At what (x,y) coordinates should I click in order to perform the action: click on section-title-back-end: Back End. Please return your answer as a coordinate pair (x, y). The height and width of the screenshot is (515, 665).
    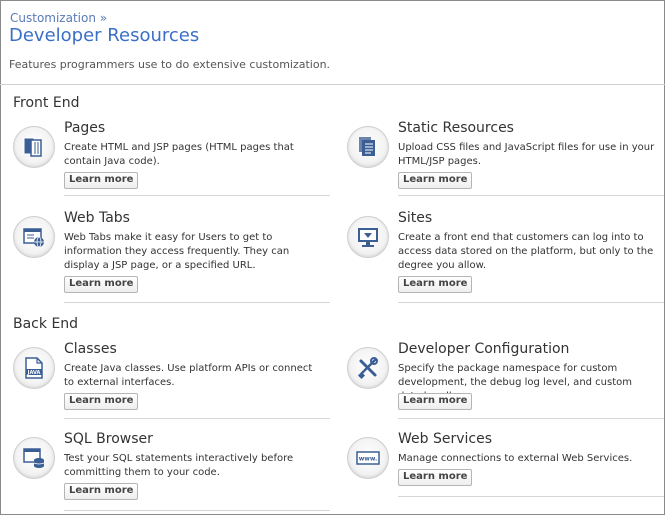
    Looking at the image, I should click on (46, 324).